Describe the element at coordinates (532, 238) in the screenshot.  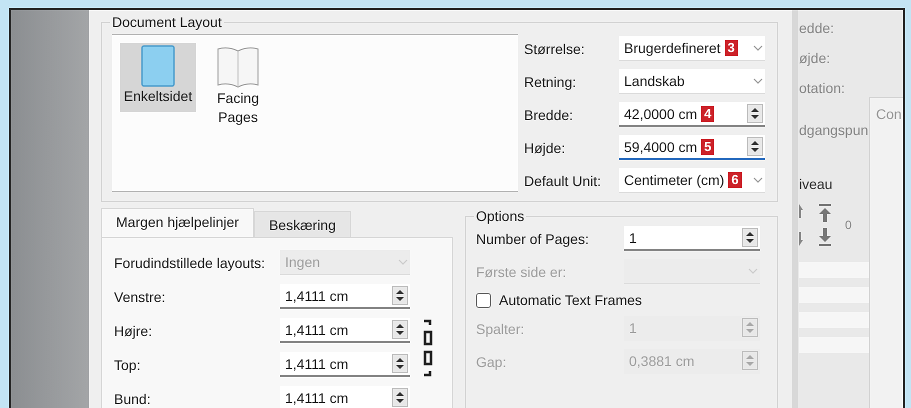
I see `field-label: Number of Pages:` at that location.